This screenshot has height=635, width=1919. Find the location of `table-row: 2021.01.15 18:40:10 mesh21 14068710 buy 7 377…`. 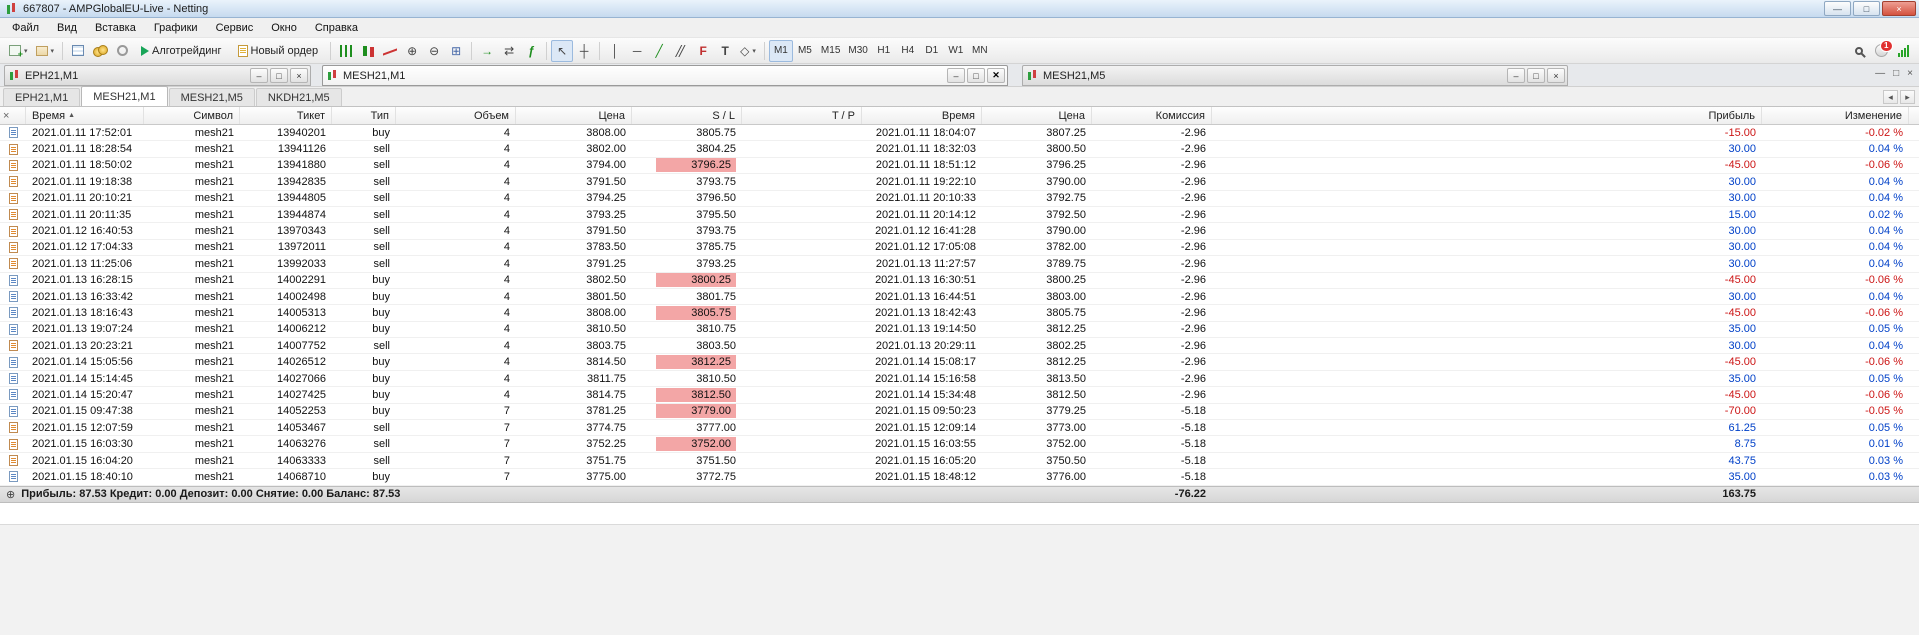

table-row: 2021.01.15 18:40:10 mesh21 14068710 buy 7 377… is located at coordinates (959, 477).